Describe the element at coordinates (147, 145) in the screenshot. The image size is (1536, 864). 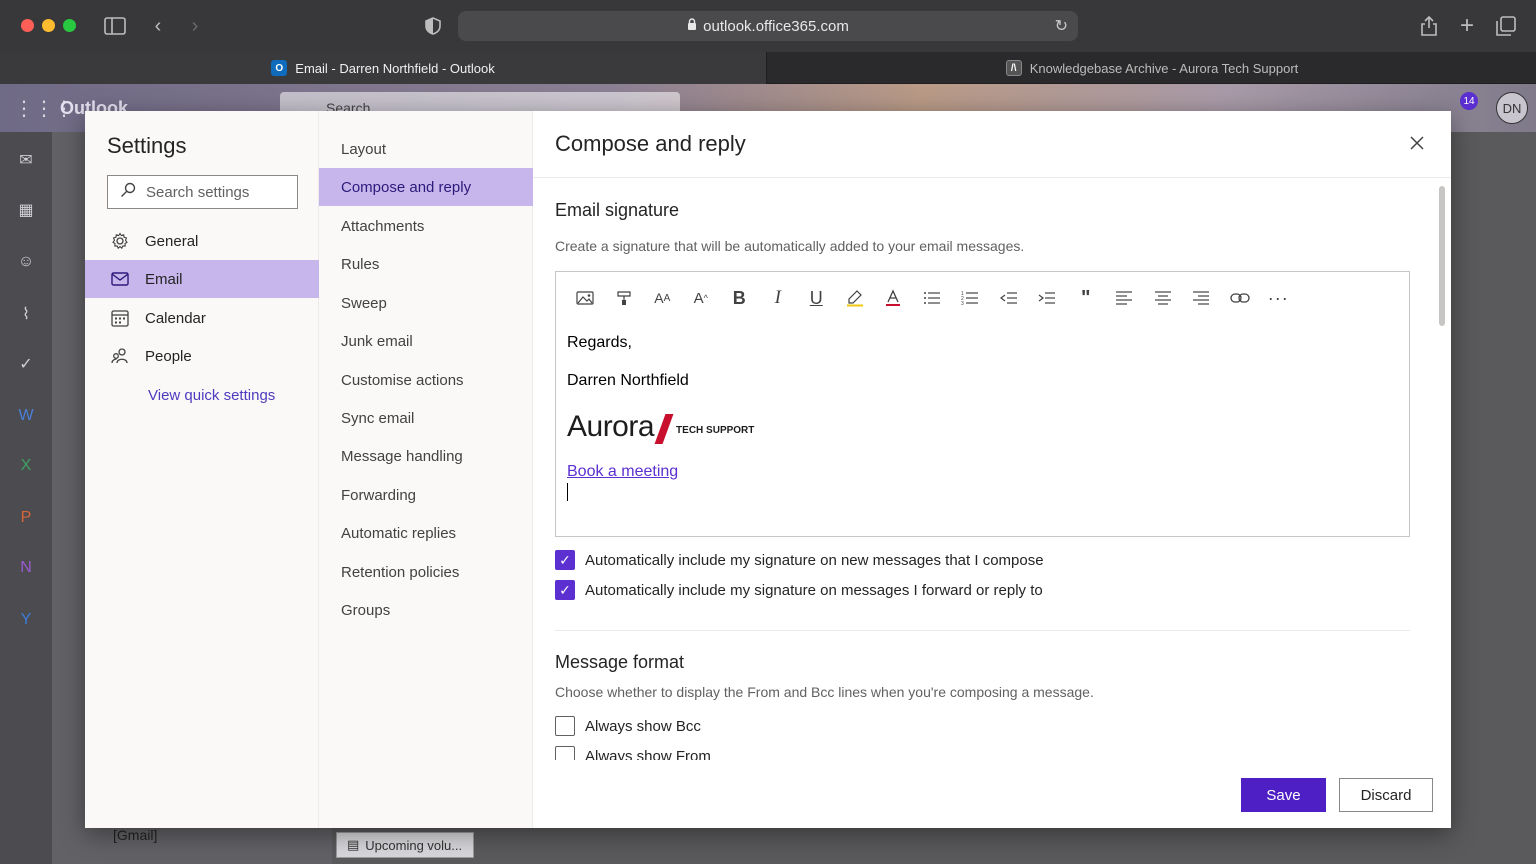
I see `settings-title: Settings` at that location.